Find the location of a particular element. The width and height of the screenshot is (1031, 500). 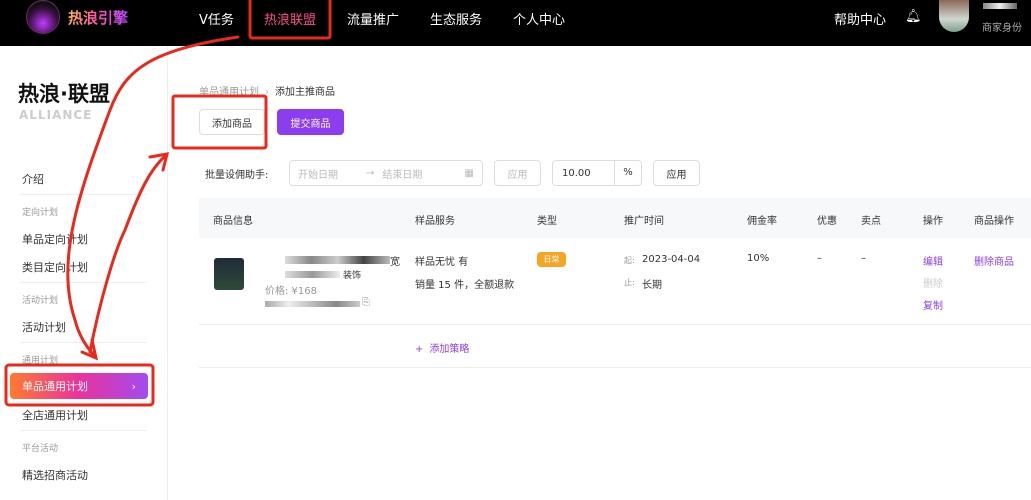

col-header: 类型 is located at coordinates (547, 221).